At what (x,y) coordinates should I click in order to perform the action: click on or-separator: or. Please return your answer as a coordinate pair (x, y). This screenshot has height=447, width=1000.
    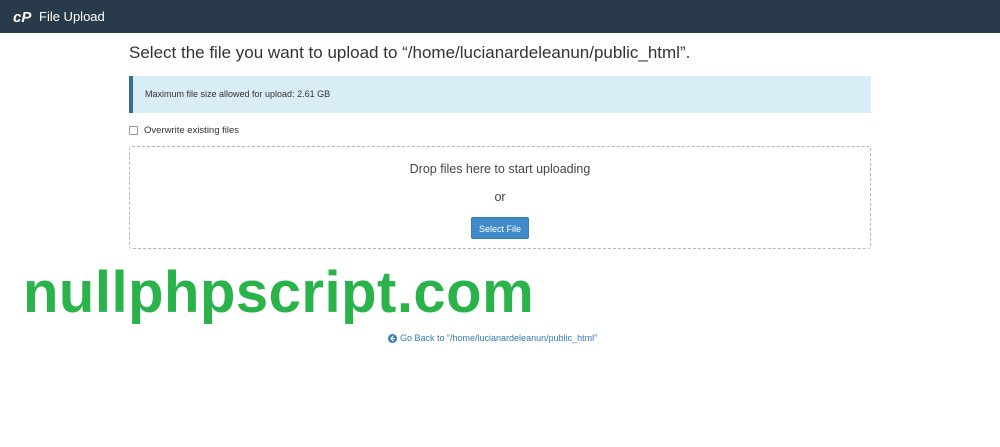
    Looking at the image, I should click on (500, 197).